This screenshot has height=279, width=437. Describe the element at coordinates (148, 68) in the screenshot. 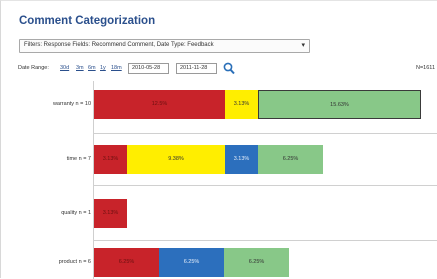

I see `start-date-input: 2010-05-28` at that location.